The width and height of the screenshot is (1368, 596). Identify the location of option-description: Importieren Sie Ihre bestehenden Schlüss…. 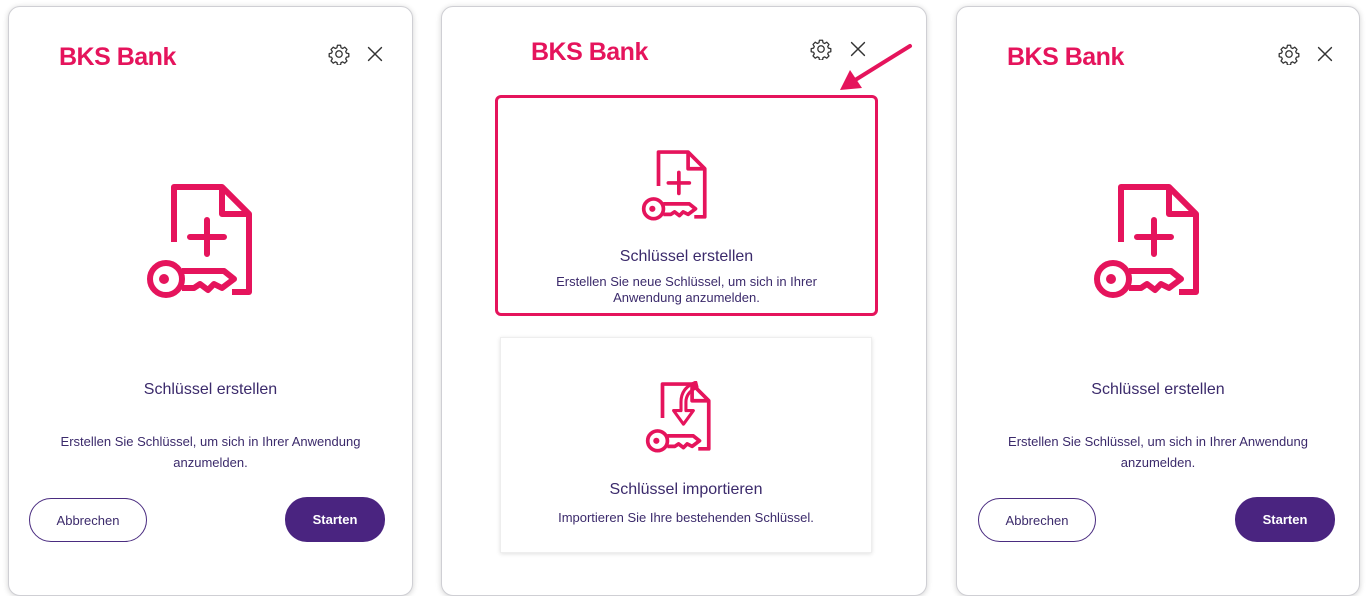
(686, 517).